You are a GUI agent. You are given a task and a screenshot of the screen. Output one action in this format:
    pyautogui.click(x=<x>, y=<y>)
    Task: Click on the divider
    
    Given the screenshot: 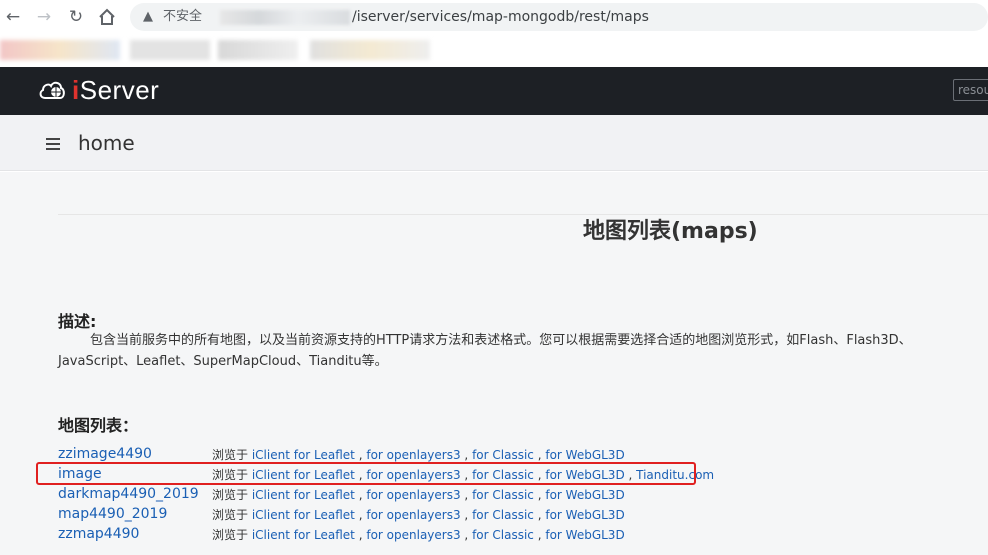 What is the action you would take?
    pyautogui.click(x=523, y=214)
    